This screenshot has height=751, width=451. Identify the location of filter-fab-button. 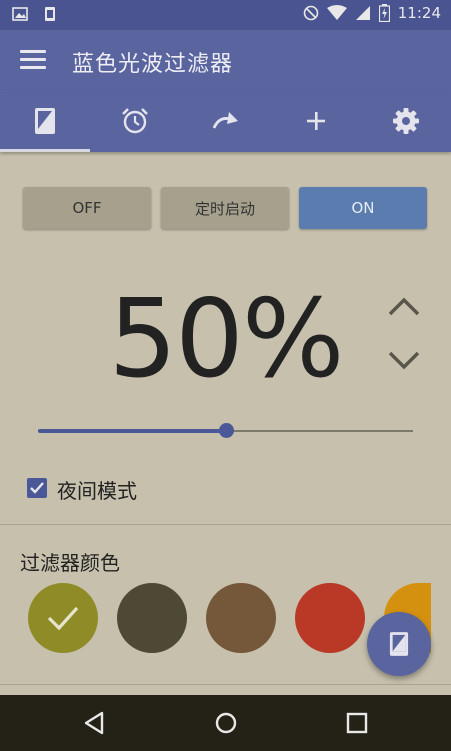
(399, 644).